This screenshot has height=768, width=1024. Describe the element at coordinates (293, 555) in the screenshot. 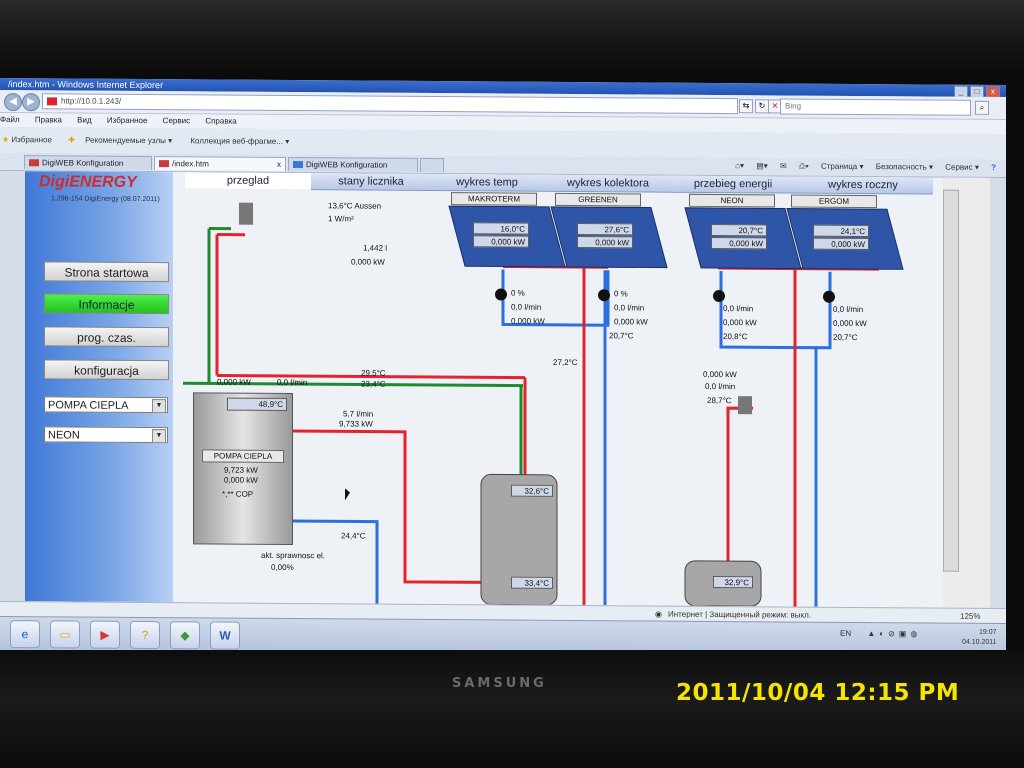

I see `efficiency-label: akt. sprawnosc el.` at that location.